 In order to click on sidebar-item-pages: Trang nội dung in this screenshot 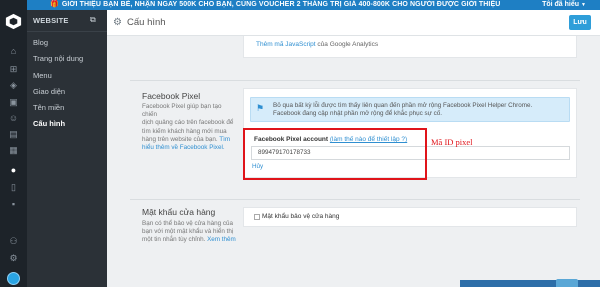, I will do `click(58, 58)`.